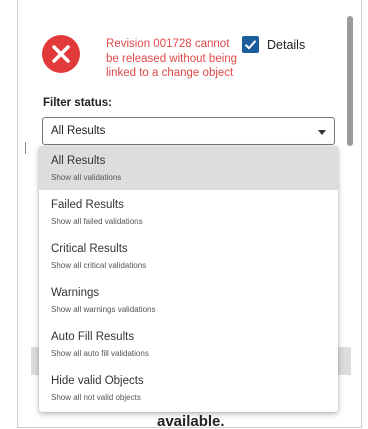 This screenshot has height=429, width=368. What do you see at coordinates (286, 45) in the screenshot?
I see `details-label: Details` at bounding box center [286, 45].